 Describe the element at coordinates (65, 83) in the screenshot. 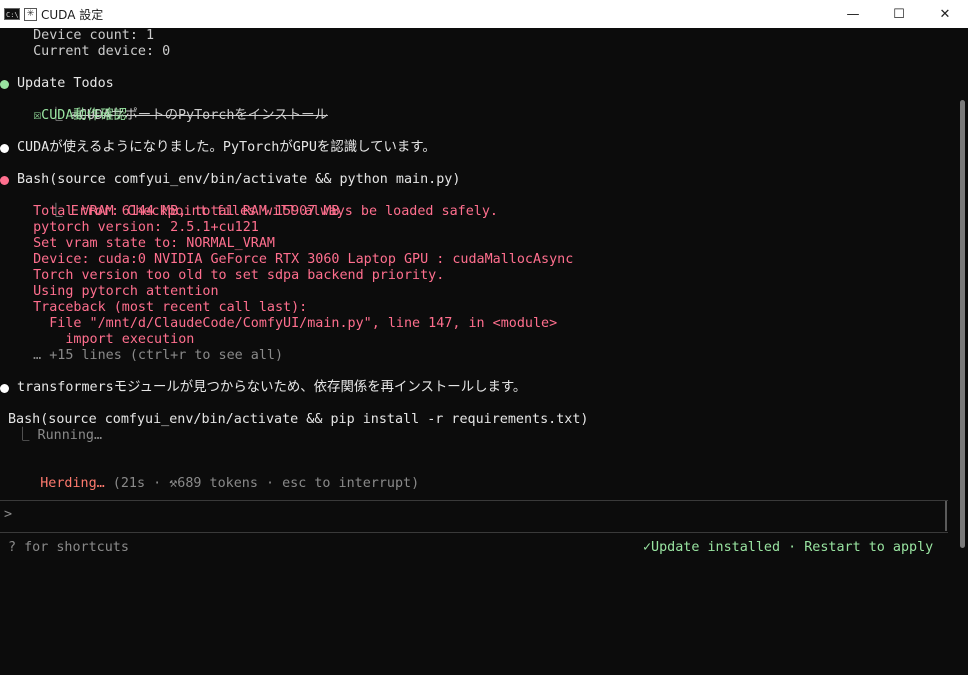

I see `todos-title: Update Todos` at that location.